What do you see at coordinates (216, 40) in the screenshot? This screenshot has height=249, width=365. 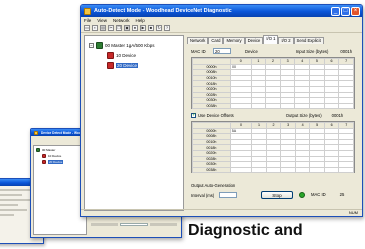 I see `tab-card: Card` at bounding box center [216, 40].